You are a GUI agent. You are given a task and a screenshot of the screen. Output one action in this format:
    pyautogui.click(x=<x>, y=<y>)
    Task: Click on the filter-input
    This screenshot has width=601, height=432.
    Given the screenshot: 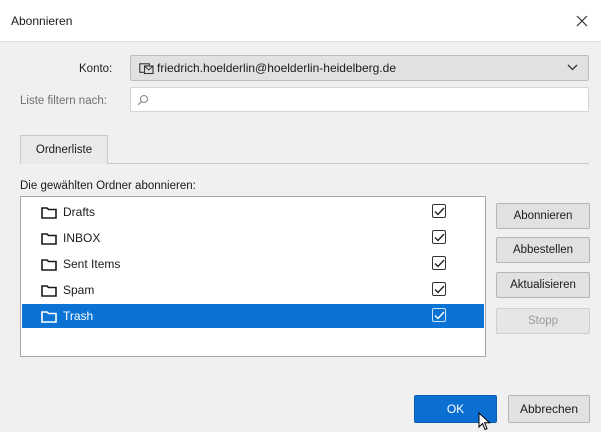 What is the action you would take?
    pyautogui.click(x=363, y=99)
    